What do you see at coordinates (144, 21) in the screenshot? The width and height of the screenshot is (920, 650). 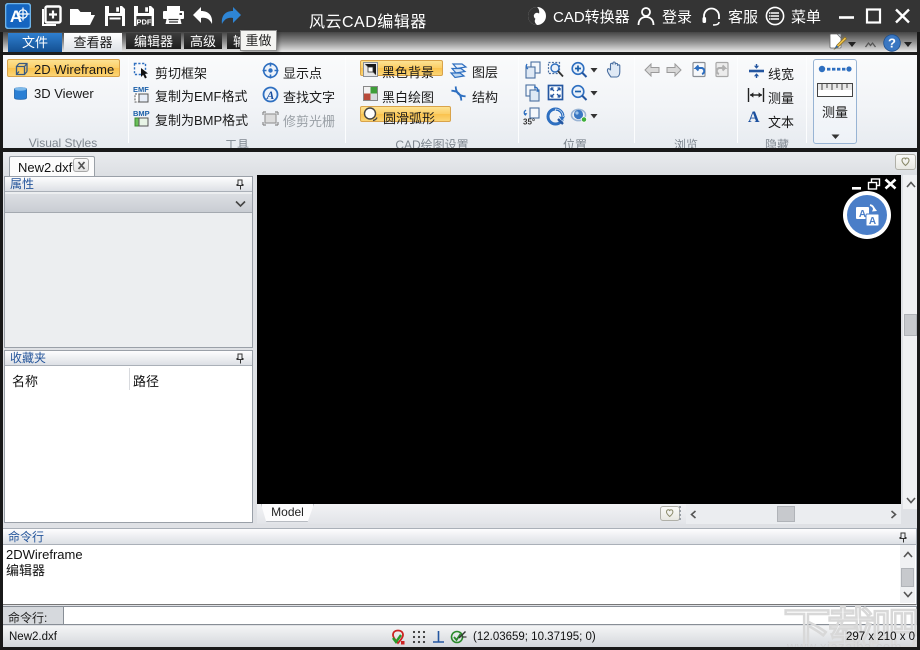 I see `svg-text: PDF` at bounding box center [144, 21].